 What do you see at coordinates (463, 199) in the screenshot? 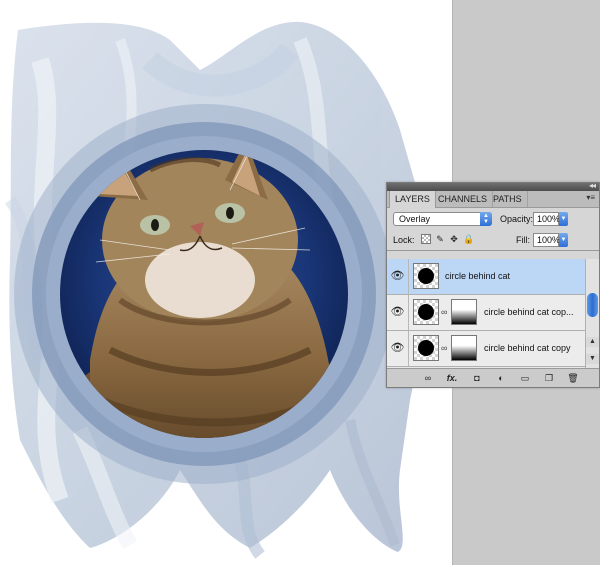
I see `tab-channels: CHANNELS` at bounding box center [463, 199].